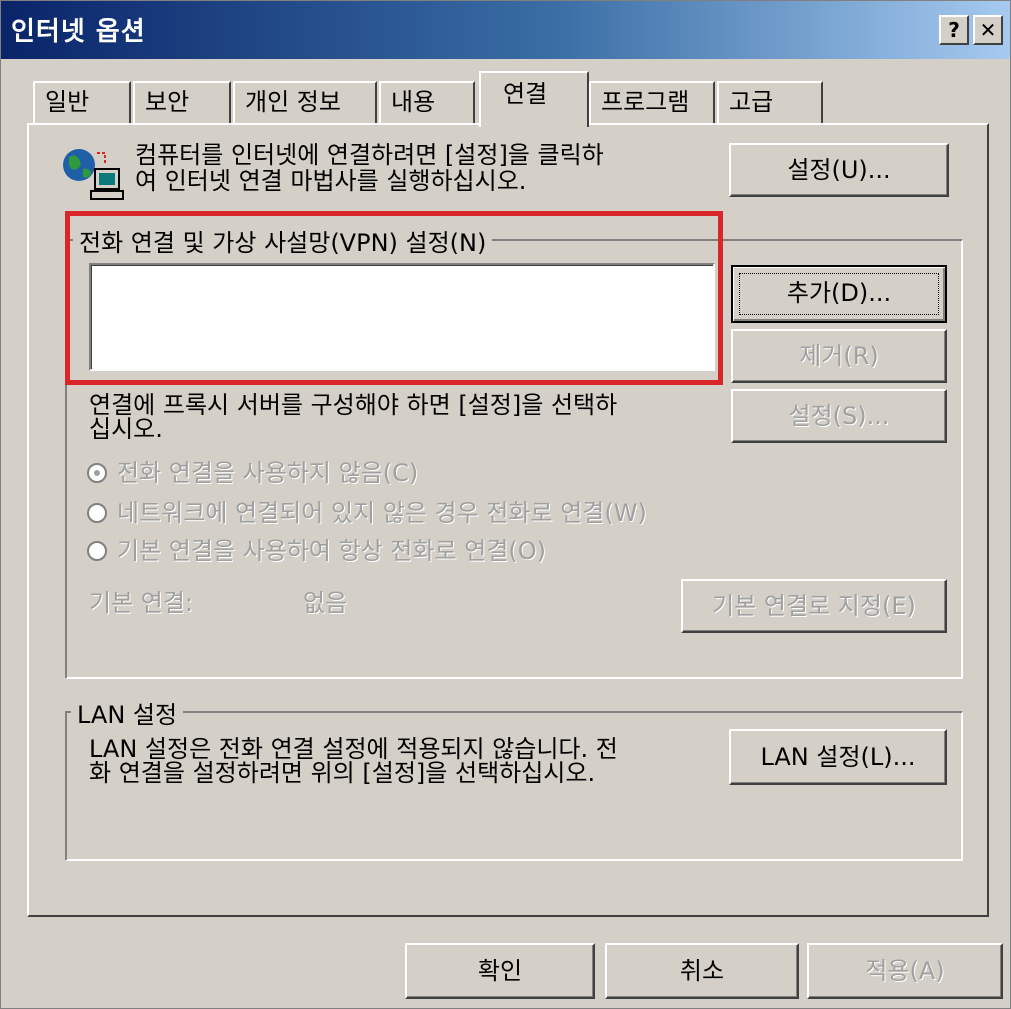 The image size is (1011, 1009). I want to click on radio-always-dial-label: 기본 연결을 사용하여 항상 전화로 연결(O), so click(331, 551).